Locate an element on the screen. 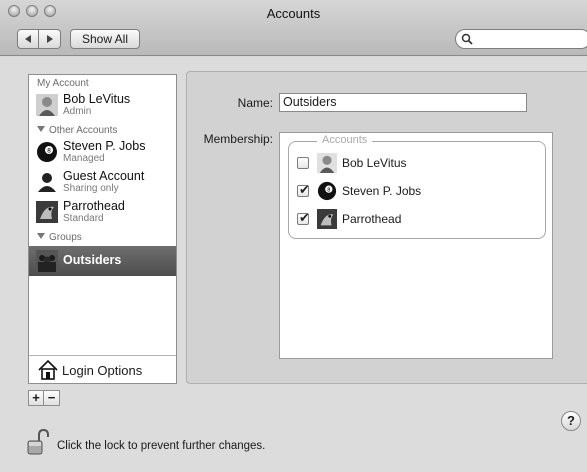 This screenshot has width=587, height=472. account-role: Sharing only is located at coordinates (91, 188).